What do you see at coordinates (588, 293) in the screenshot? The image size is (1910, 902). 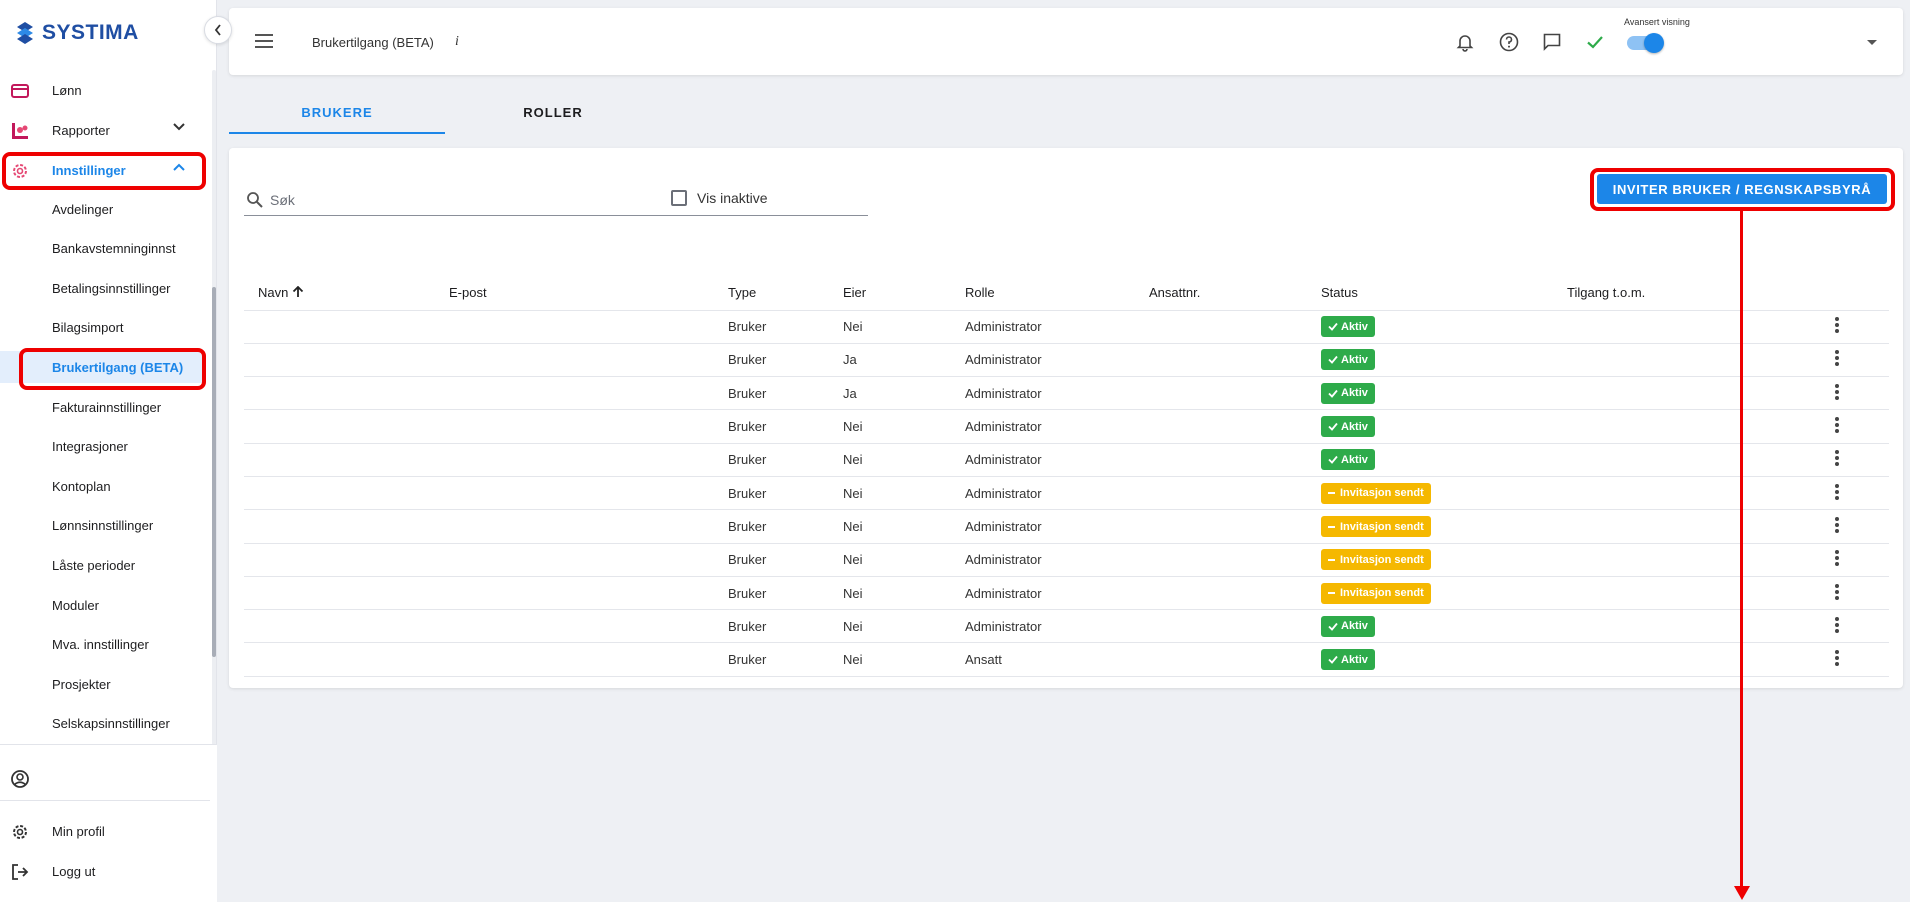 I see `column-header-epost: E-post` at bounding box center [588, 293].